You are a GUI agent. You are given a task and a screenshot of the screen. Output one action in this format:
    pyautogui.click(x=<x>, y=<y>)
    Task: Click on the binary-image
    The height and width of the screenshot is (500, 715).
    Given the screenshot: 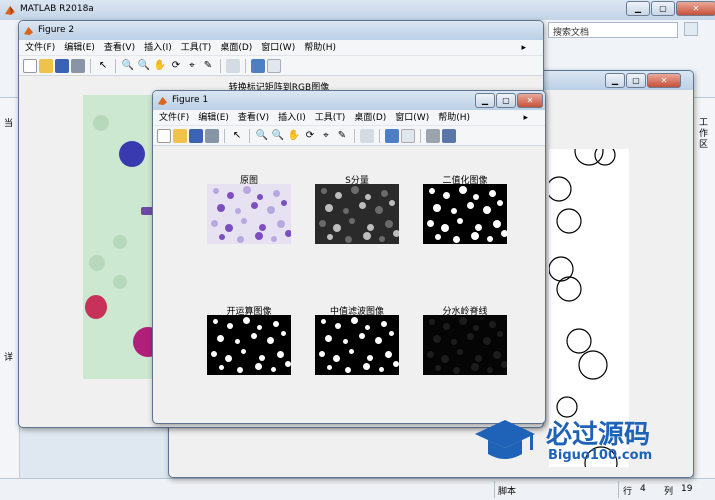 What is the action you would take?
    pyautogui.click(x=465, y=214)
    